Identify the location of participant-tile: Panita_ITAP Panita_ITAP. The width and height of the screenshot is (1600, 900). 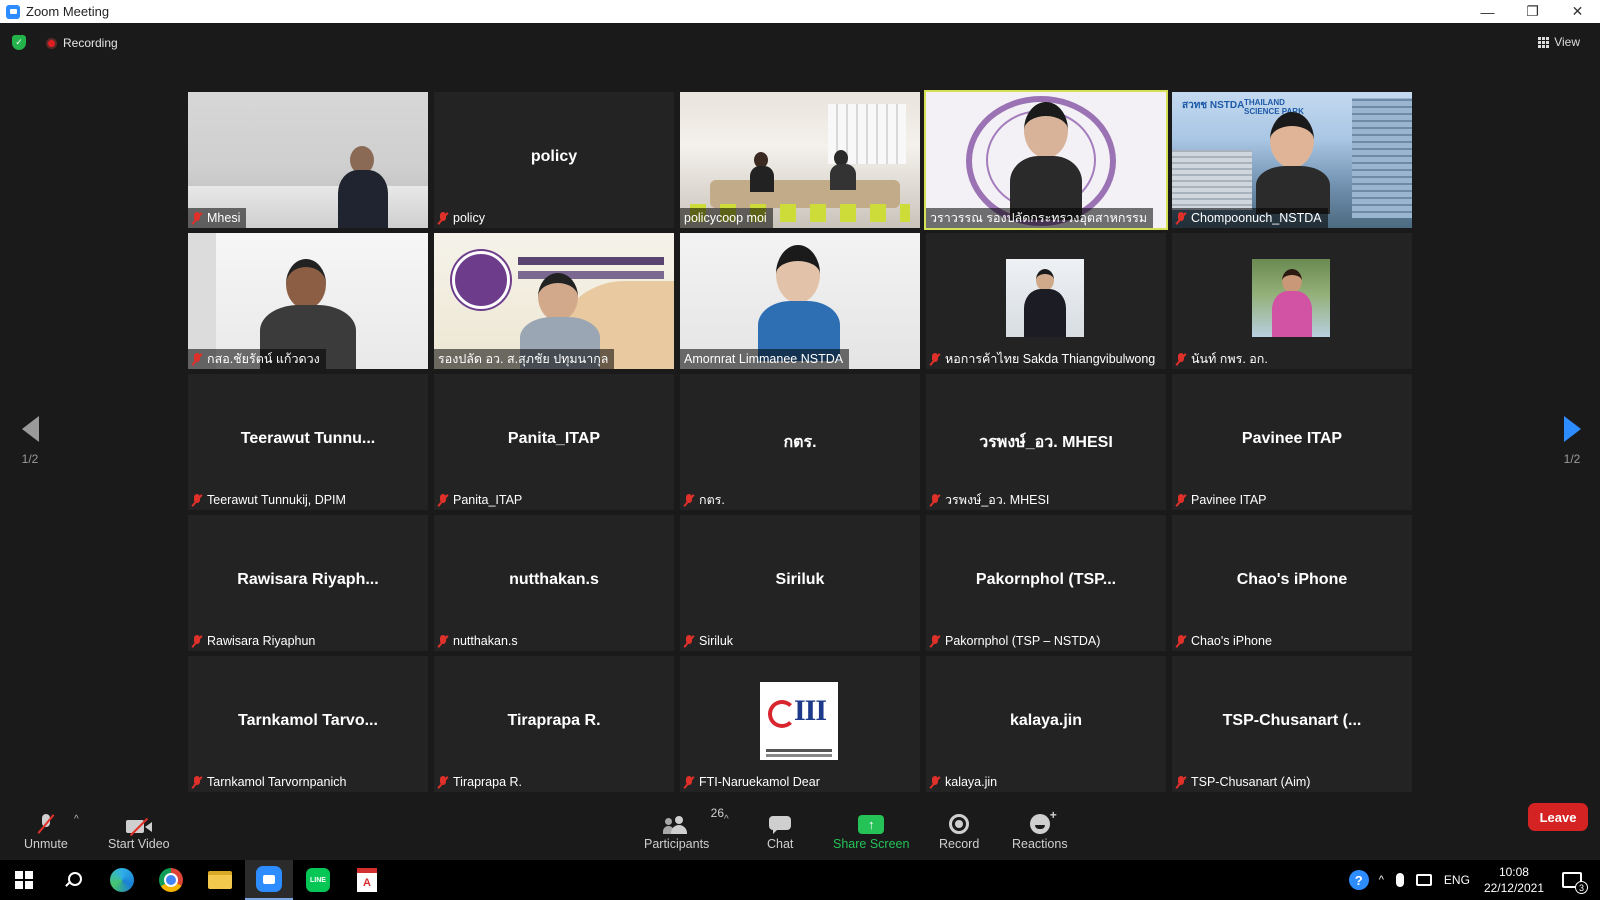
(554, 442).